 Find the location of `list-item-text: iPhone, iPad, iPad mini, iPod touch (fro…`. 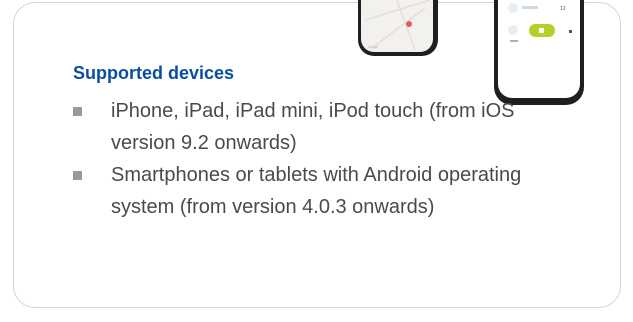

list-item-text: iPhone, iPad, iPad mini, iPod touch (fro… is located at coordinates (313, 127).